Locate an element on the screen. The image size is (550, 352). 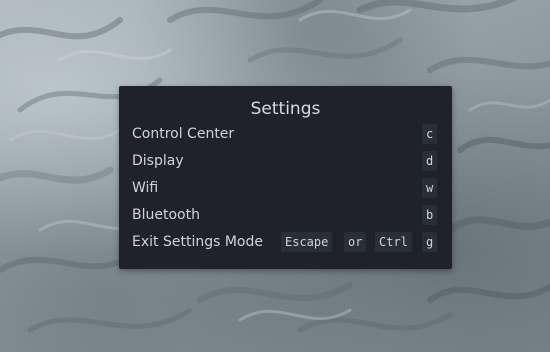
panel-title: Settings is located at coordinates (285, 109).